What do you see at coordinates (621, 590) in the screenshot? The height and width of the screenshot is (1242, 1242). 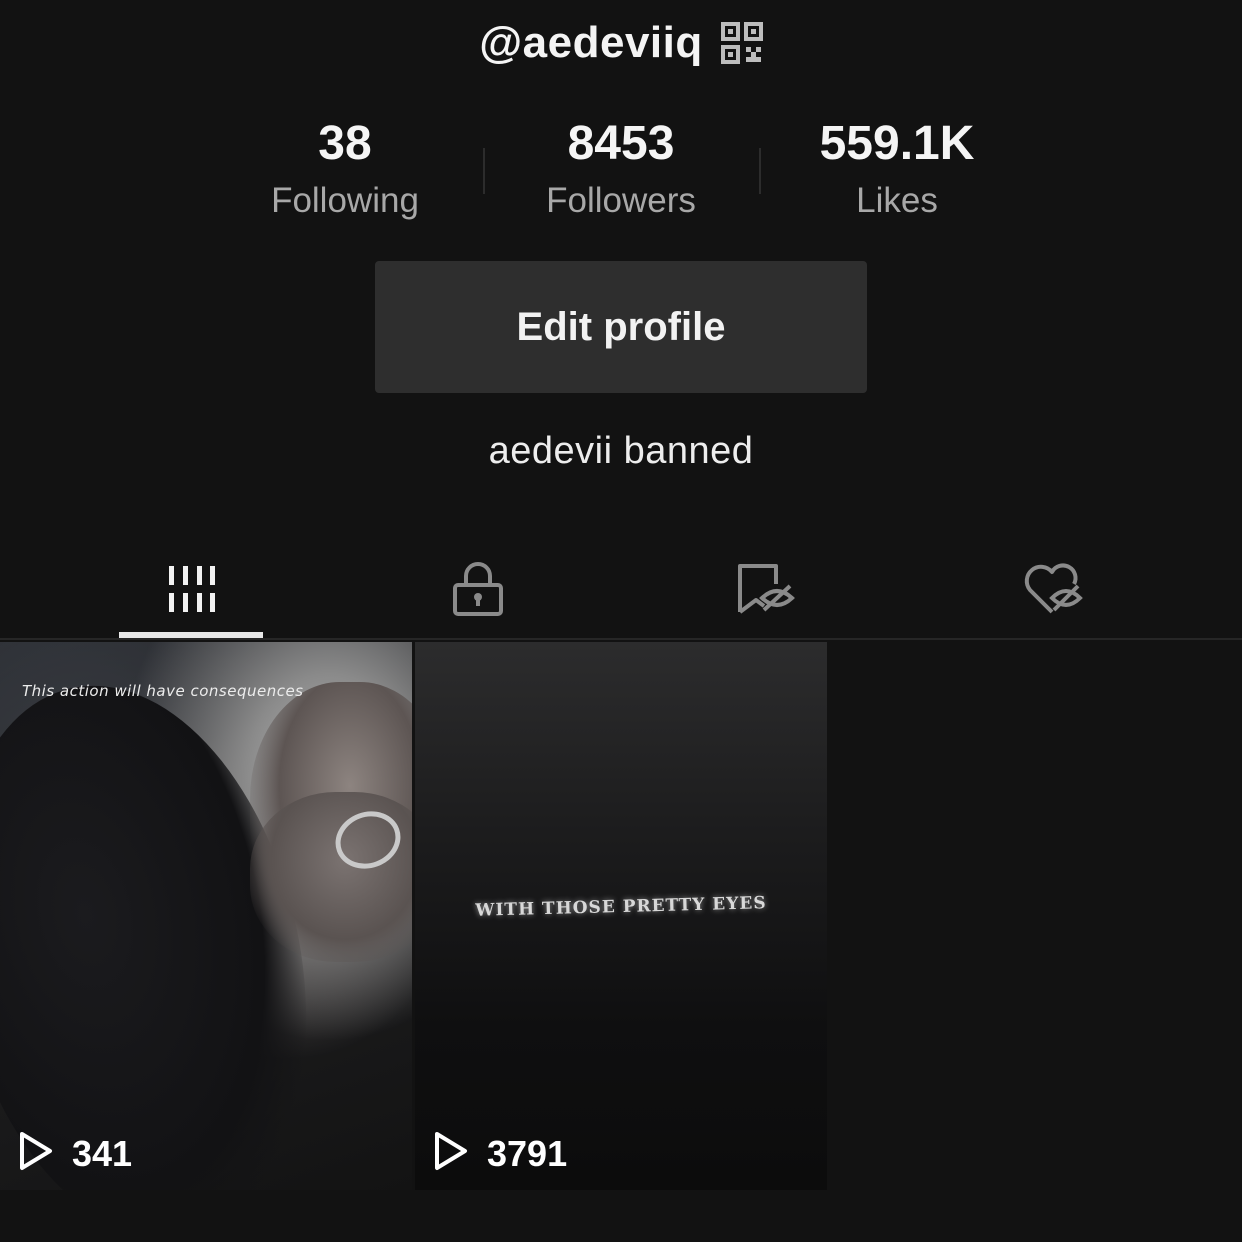 I see `profile-tabs` at bounding box center [621, 590].